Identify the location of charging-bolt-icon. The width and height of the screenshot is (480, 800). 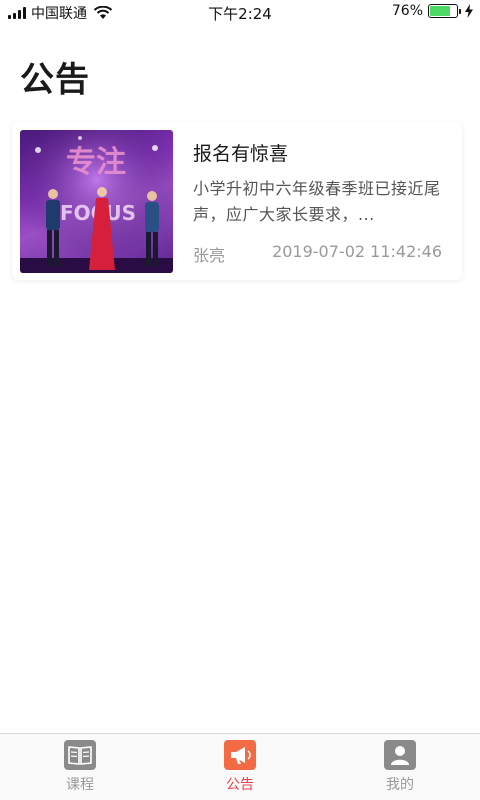
(469, 11).